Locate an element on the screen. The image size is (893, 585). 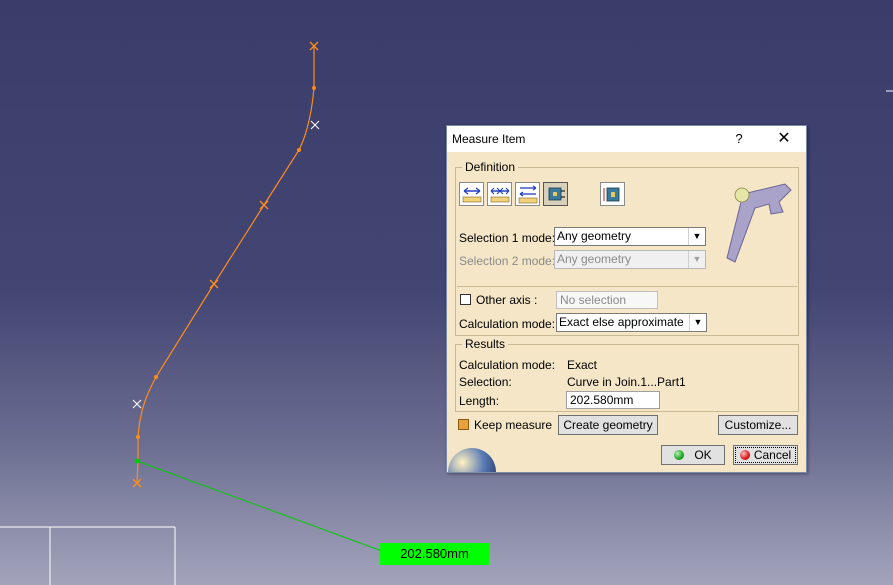
measure-between-icon is located at coordinates (472, 195).